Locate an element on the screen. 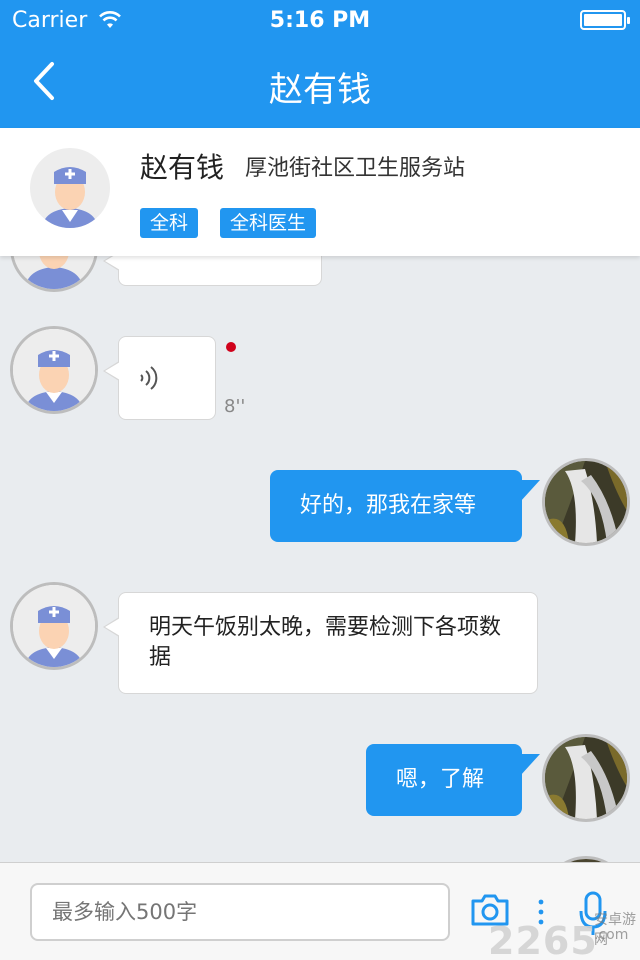  input-bar: 2265 安卓游网 .com is located at coordinates (320, 911).